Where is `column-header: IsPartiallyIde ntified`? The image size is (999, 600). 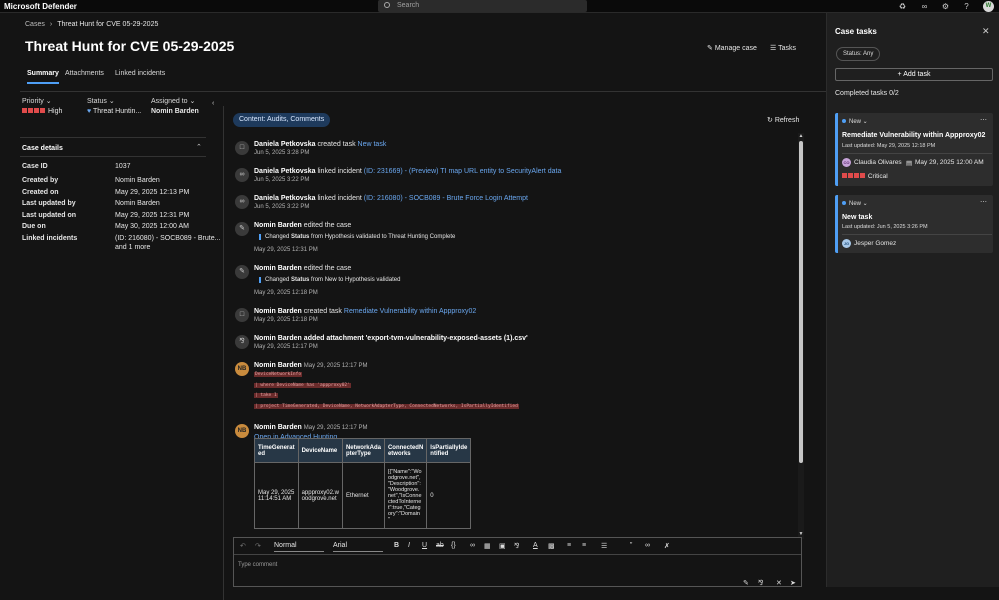
column-header: IsPartiallyIde ntified is located at coordinates (449, 450).